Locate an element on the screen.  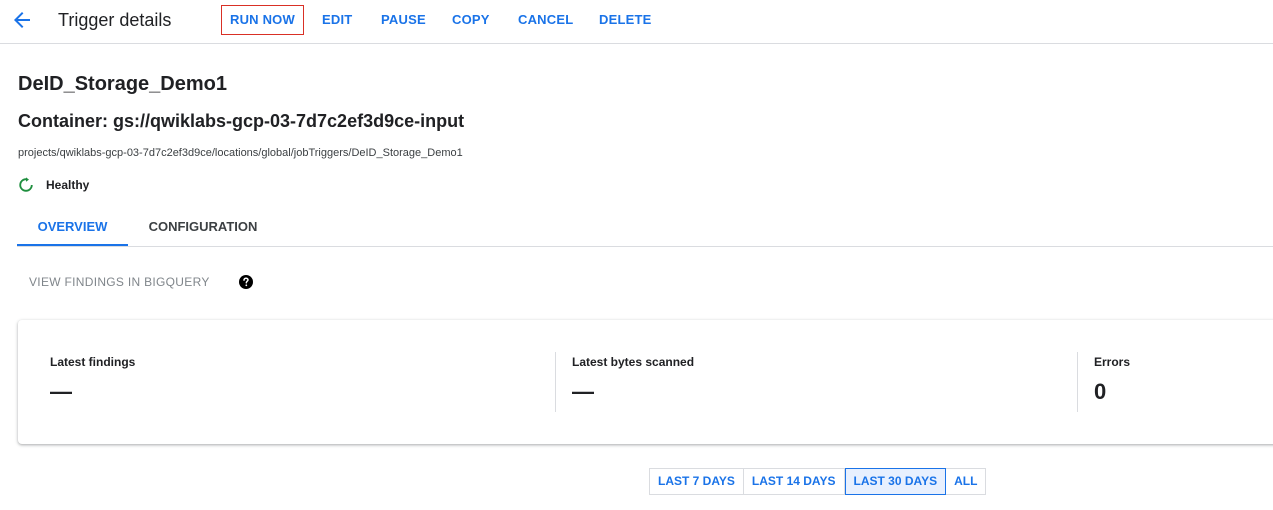
cancel-button: CANCEL is located at coordinates (545, 20).